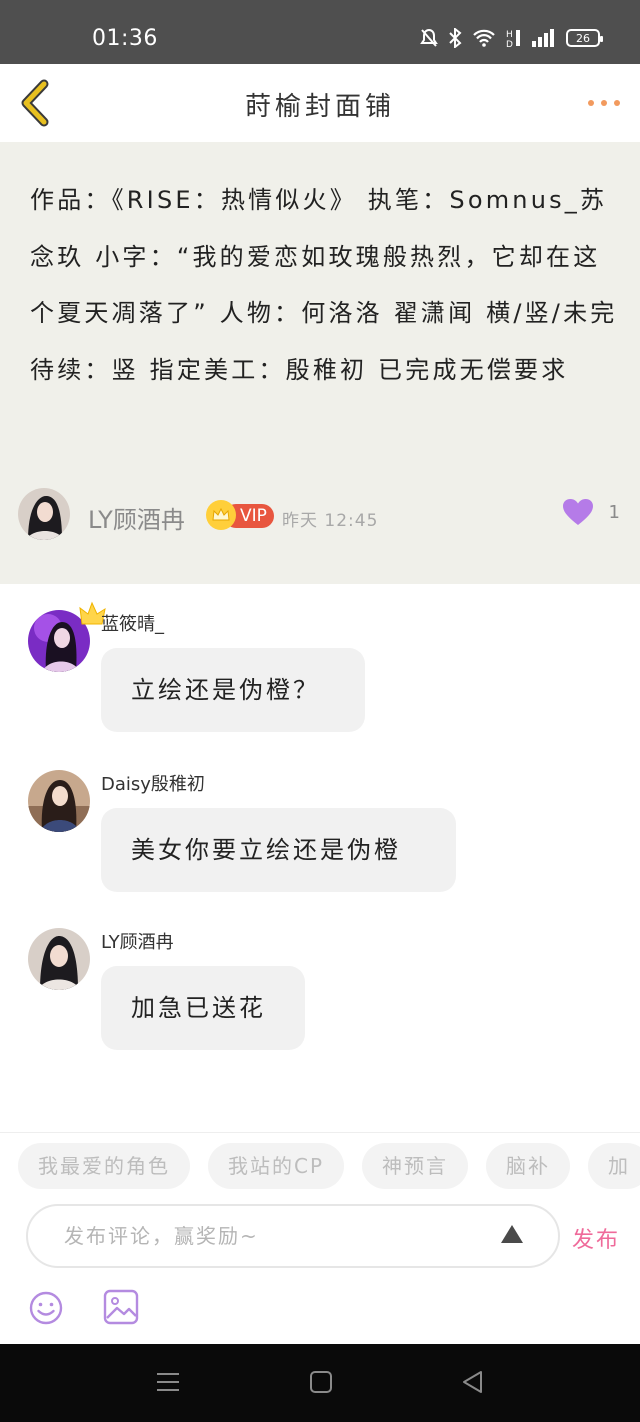 The image size is (640, 1422). What do you see at coordinates (46, 1308) in the screenshot?
I see `emoji-icon` at bounding box center [46, 1308].